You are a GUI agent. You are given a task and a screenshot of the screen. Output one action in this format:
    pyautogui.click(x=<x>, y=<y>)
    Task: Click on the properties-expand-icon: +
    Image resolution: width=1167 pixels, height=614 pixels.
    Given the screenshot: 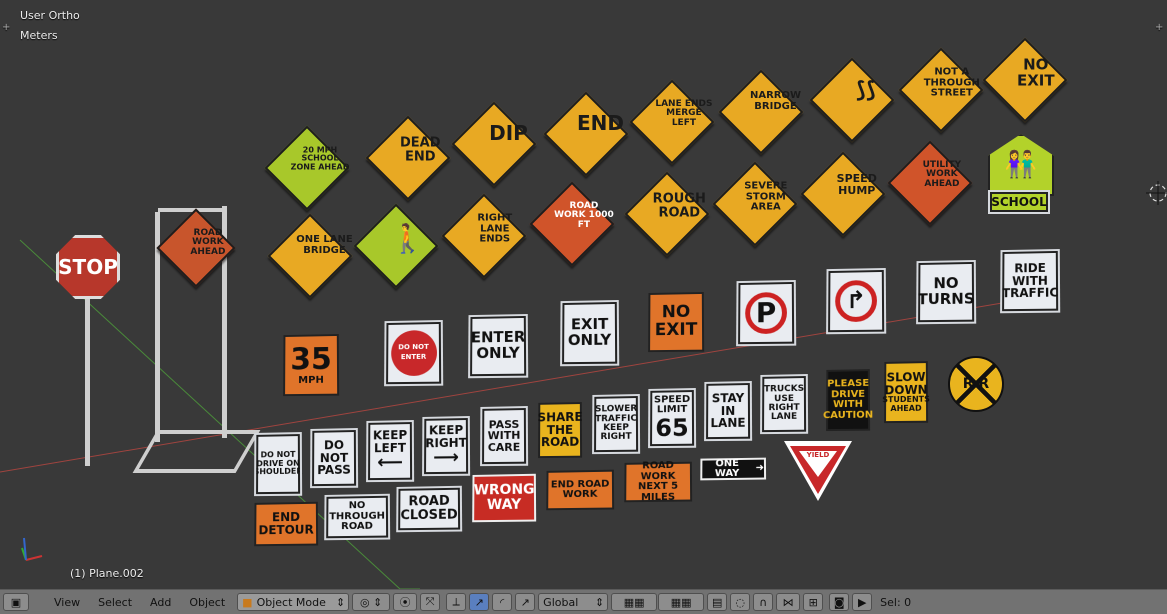 What is the action you would take?
    pyautogui.click(x=1159, y=27)
    